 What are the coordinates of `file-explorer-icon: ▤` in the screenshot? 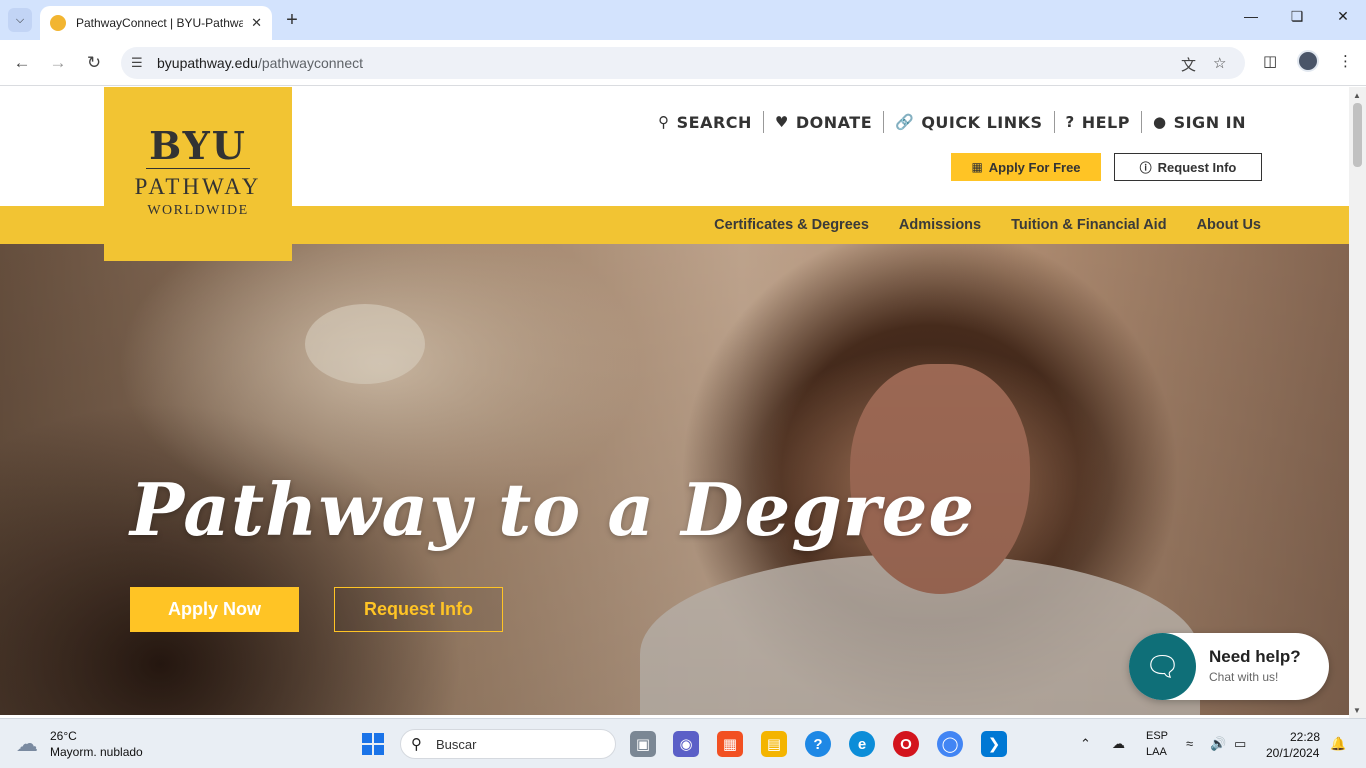 It's located at (774, 744).